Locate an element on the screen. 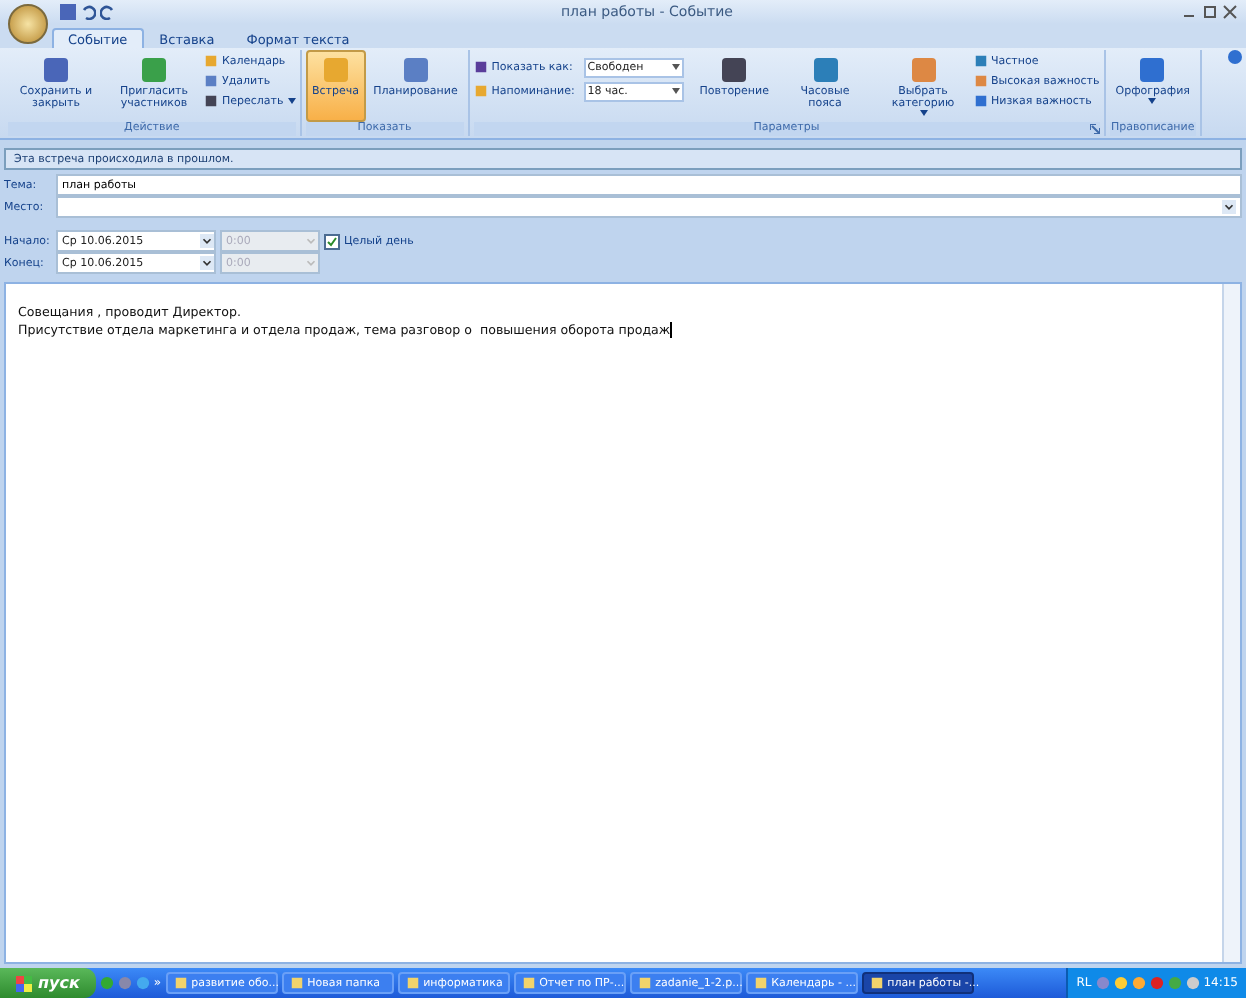 This screenshot has width=1246, height=998. checkbox is located at coordinates (332, 241).